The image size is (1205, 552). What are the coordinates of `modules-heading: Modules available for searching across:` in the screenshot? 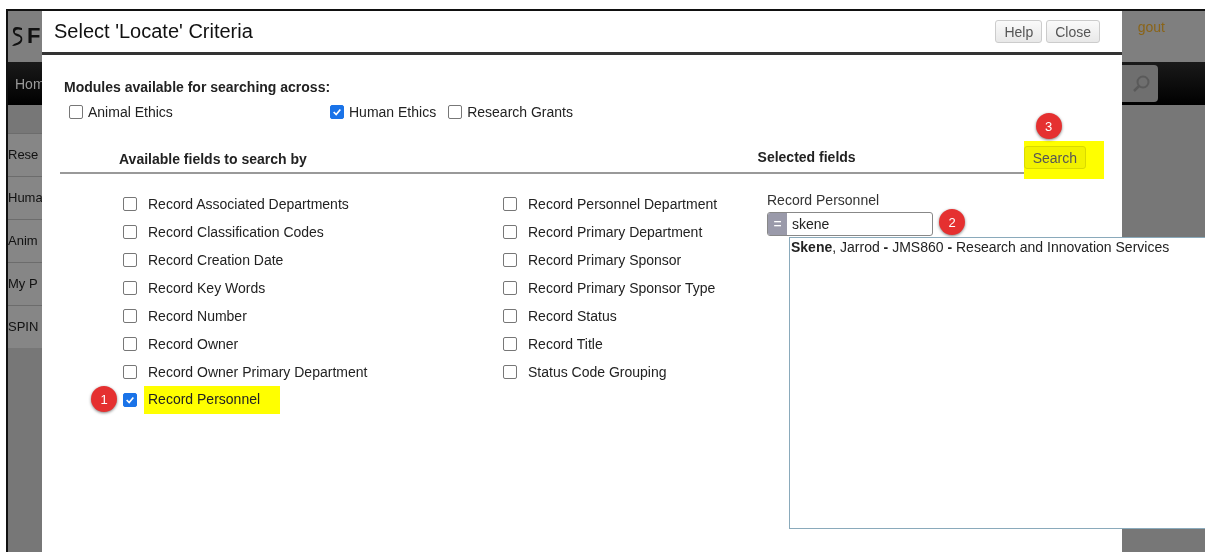 It's located at (197, 87).